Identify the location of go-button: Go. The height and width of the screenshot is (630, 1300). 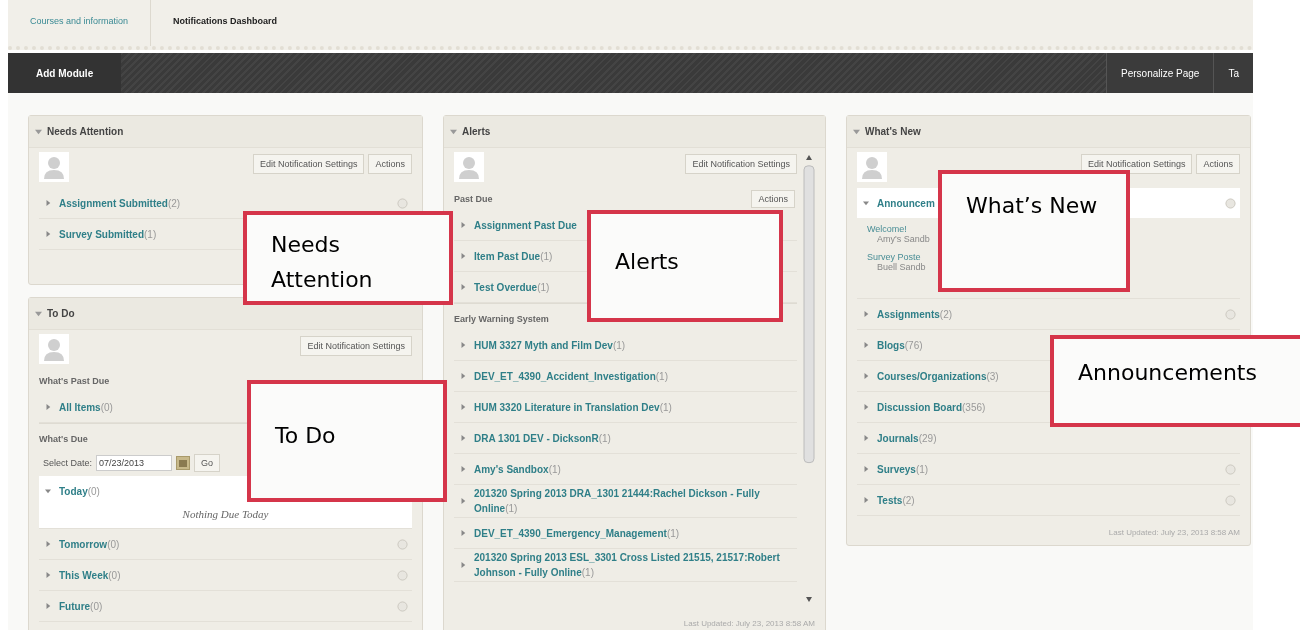
(207, 463).